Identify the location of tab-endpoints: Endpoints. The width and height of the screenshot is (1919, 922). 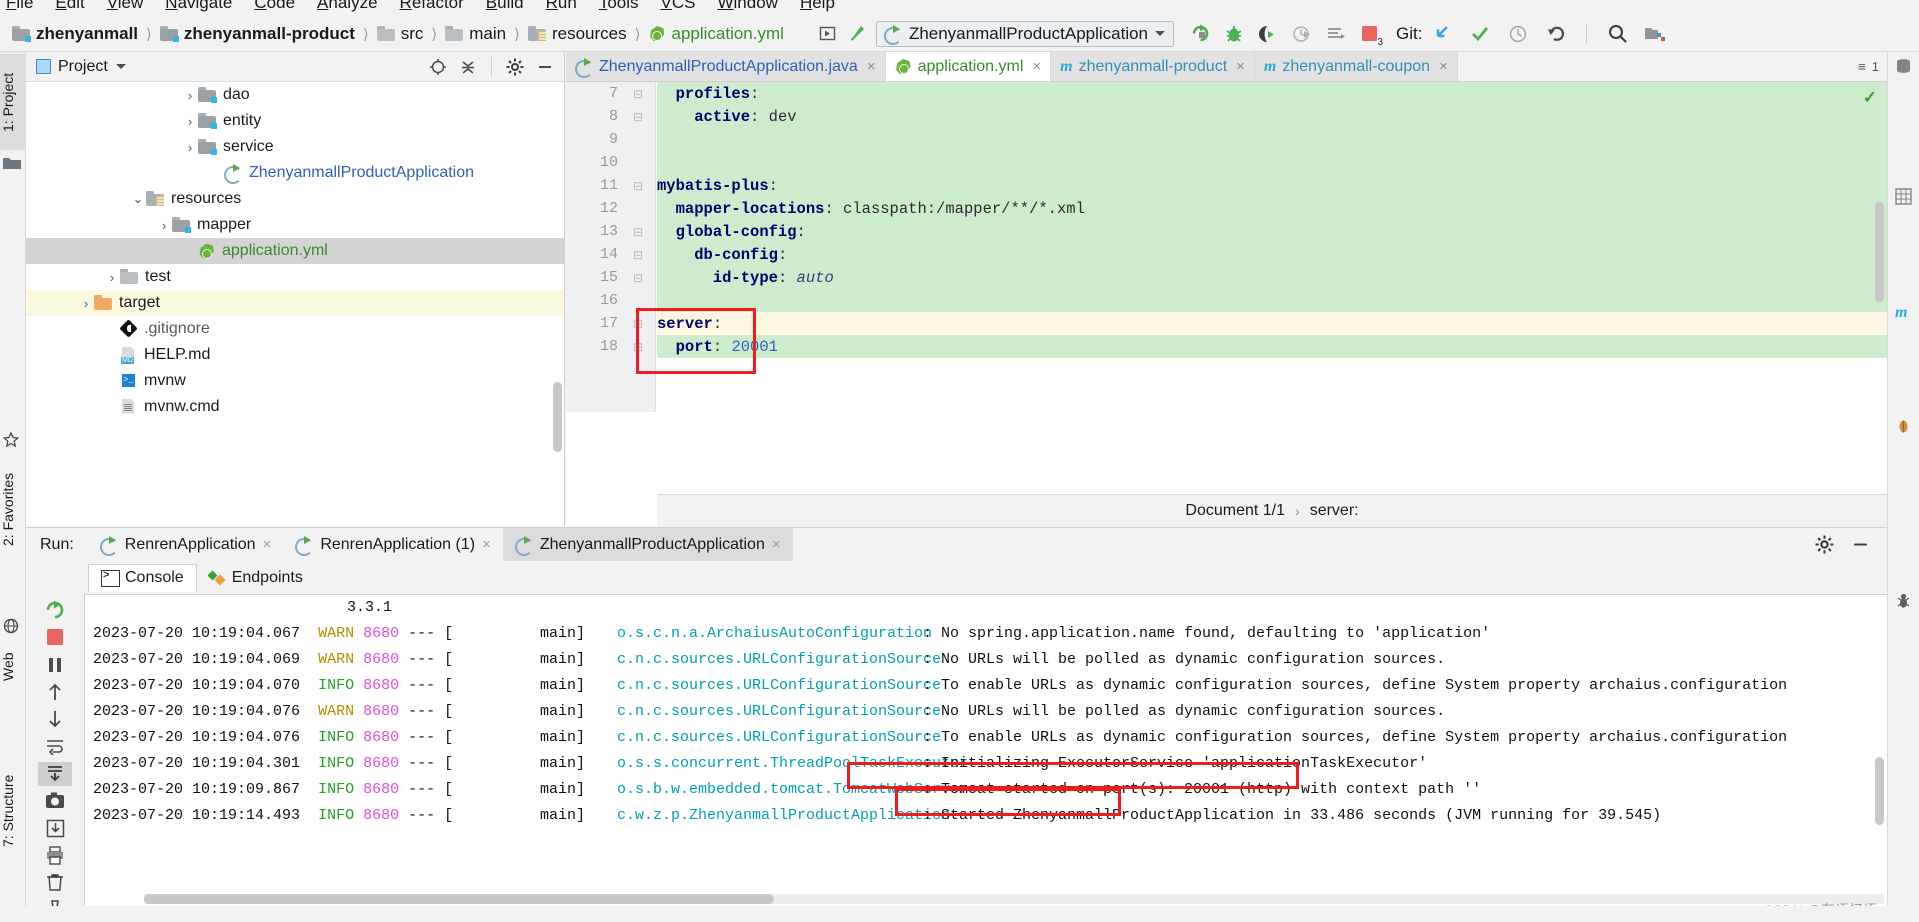
(256, 578).